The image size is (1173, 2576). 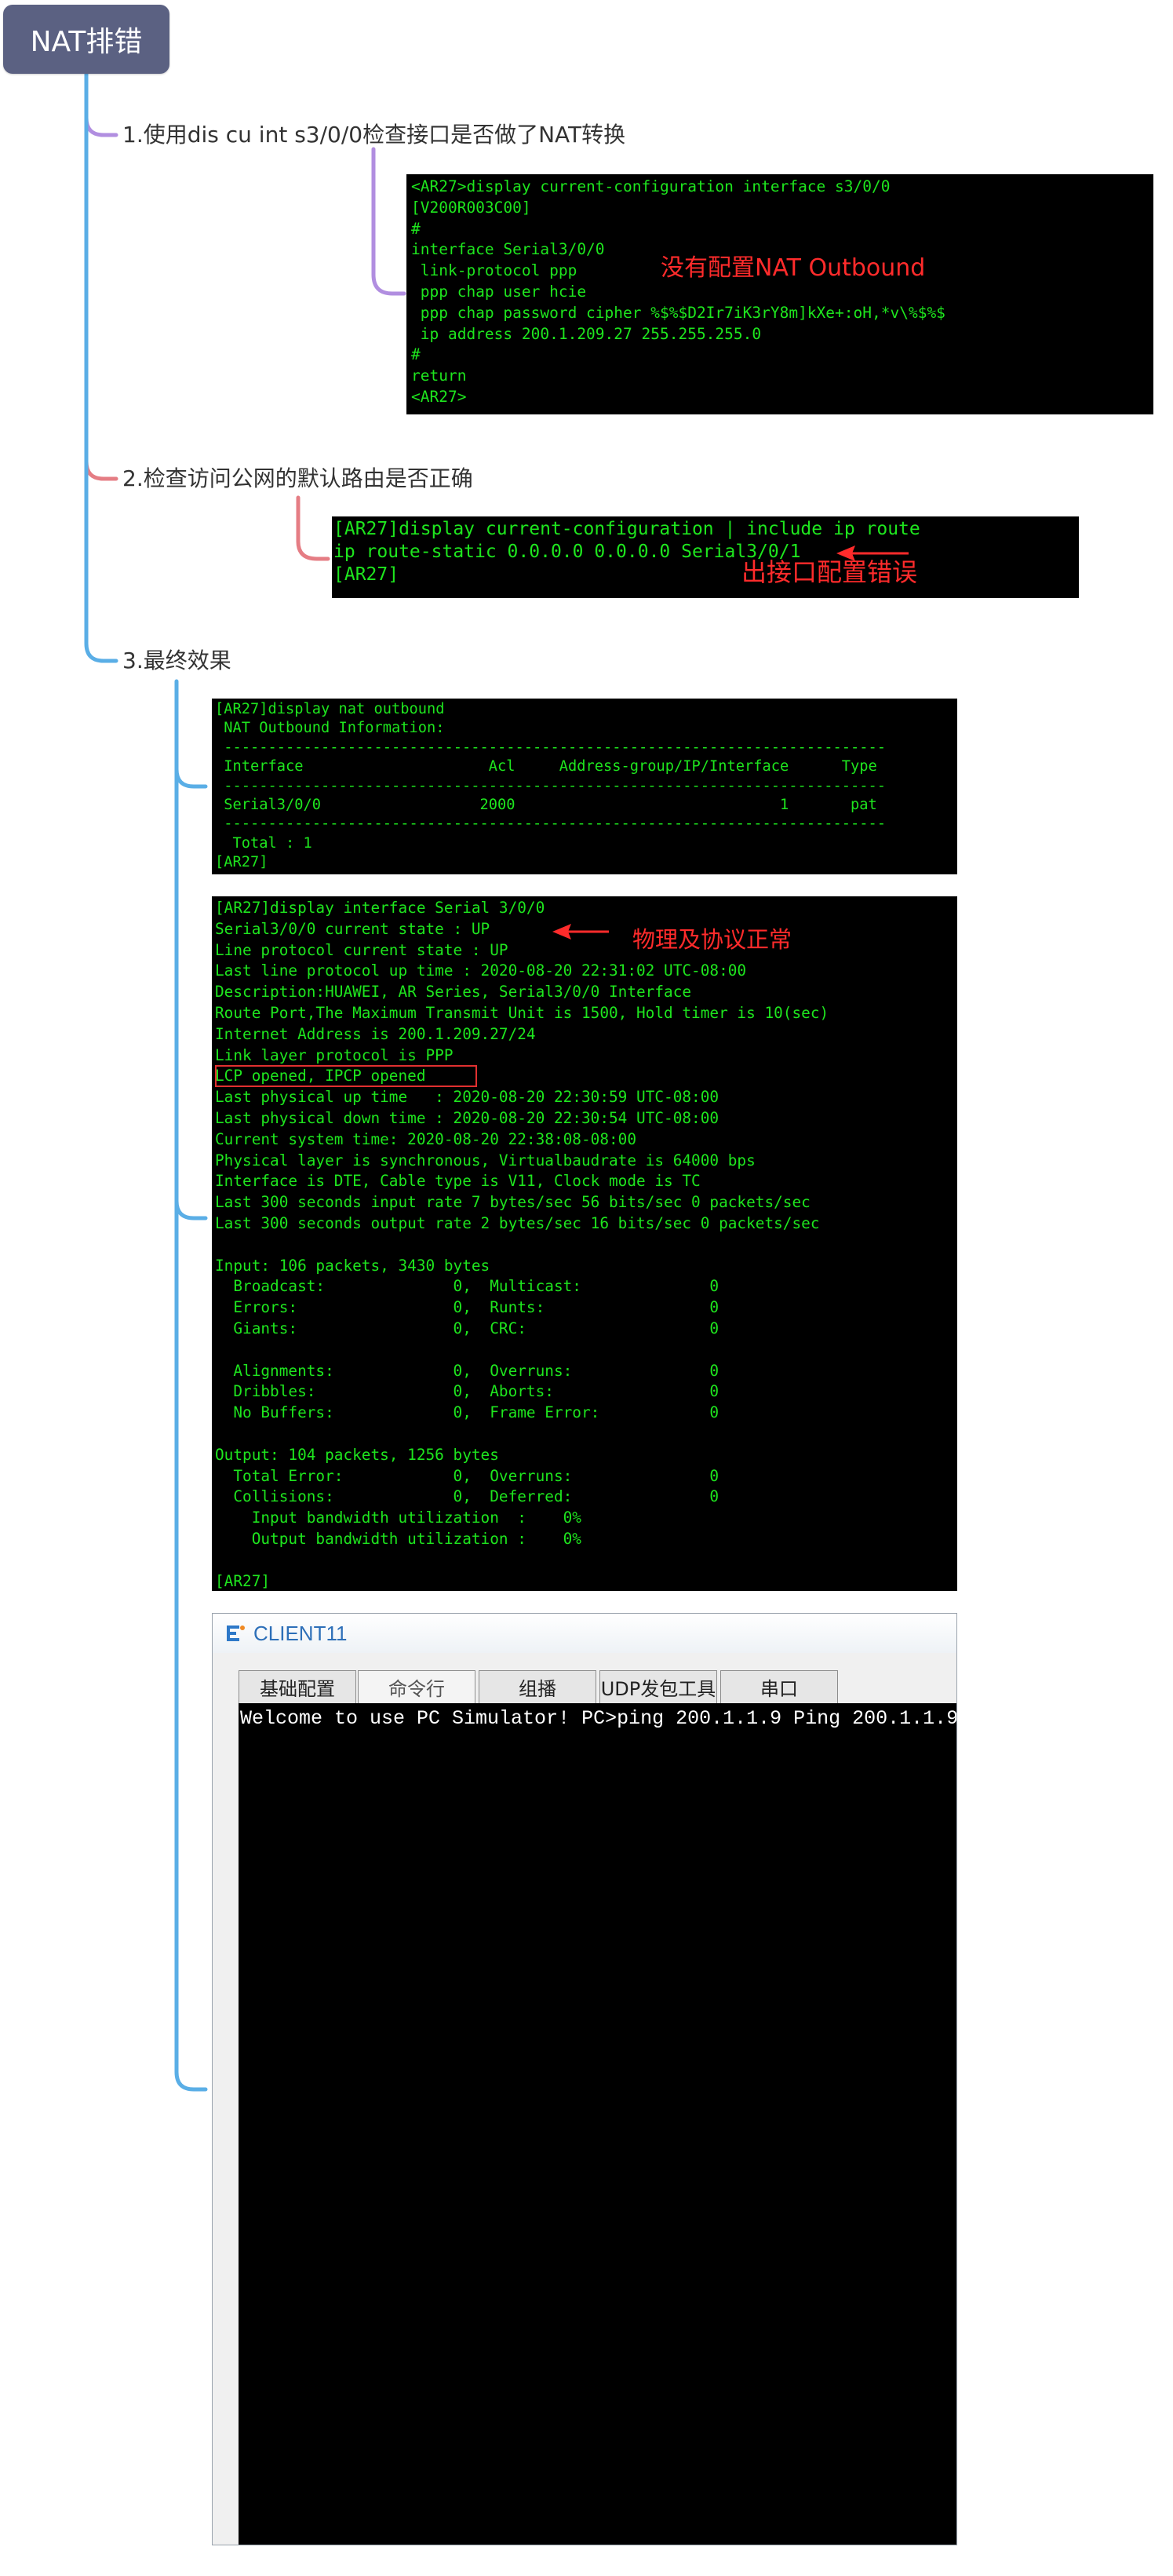 What do you see at coordinates (546, 805) in the screenshot?
I see `terminal-line: Serial3/0/0 2000 1 pat` at bounding box center [546, 805].